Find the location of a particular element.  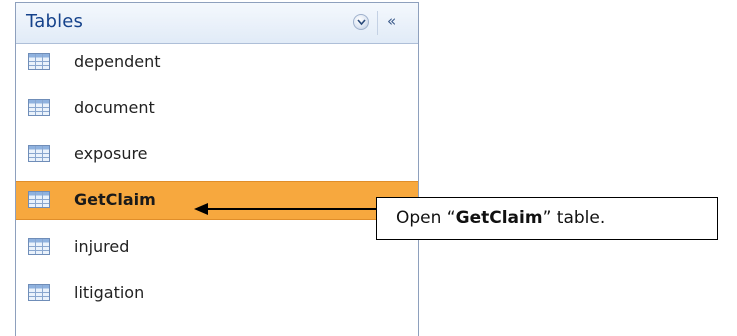

collapse-pane-button: « is located at coordinates (391, 21).